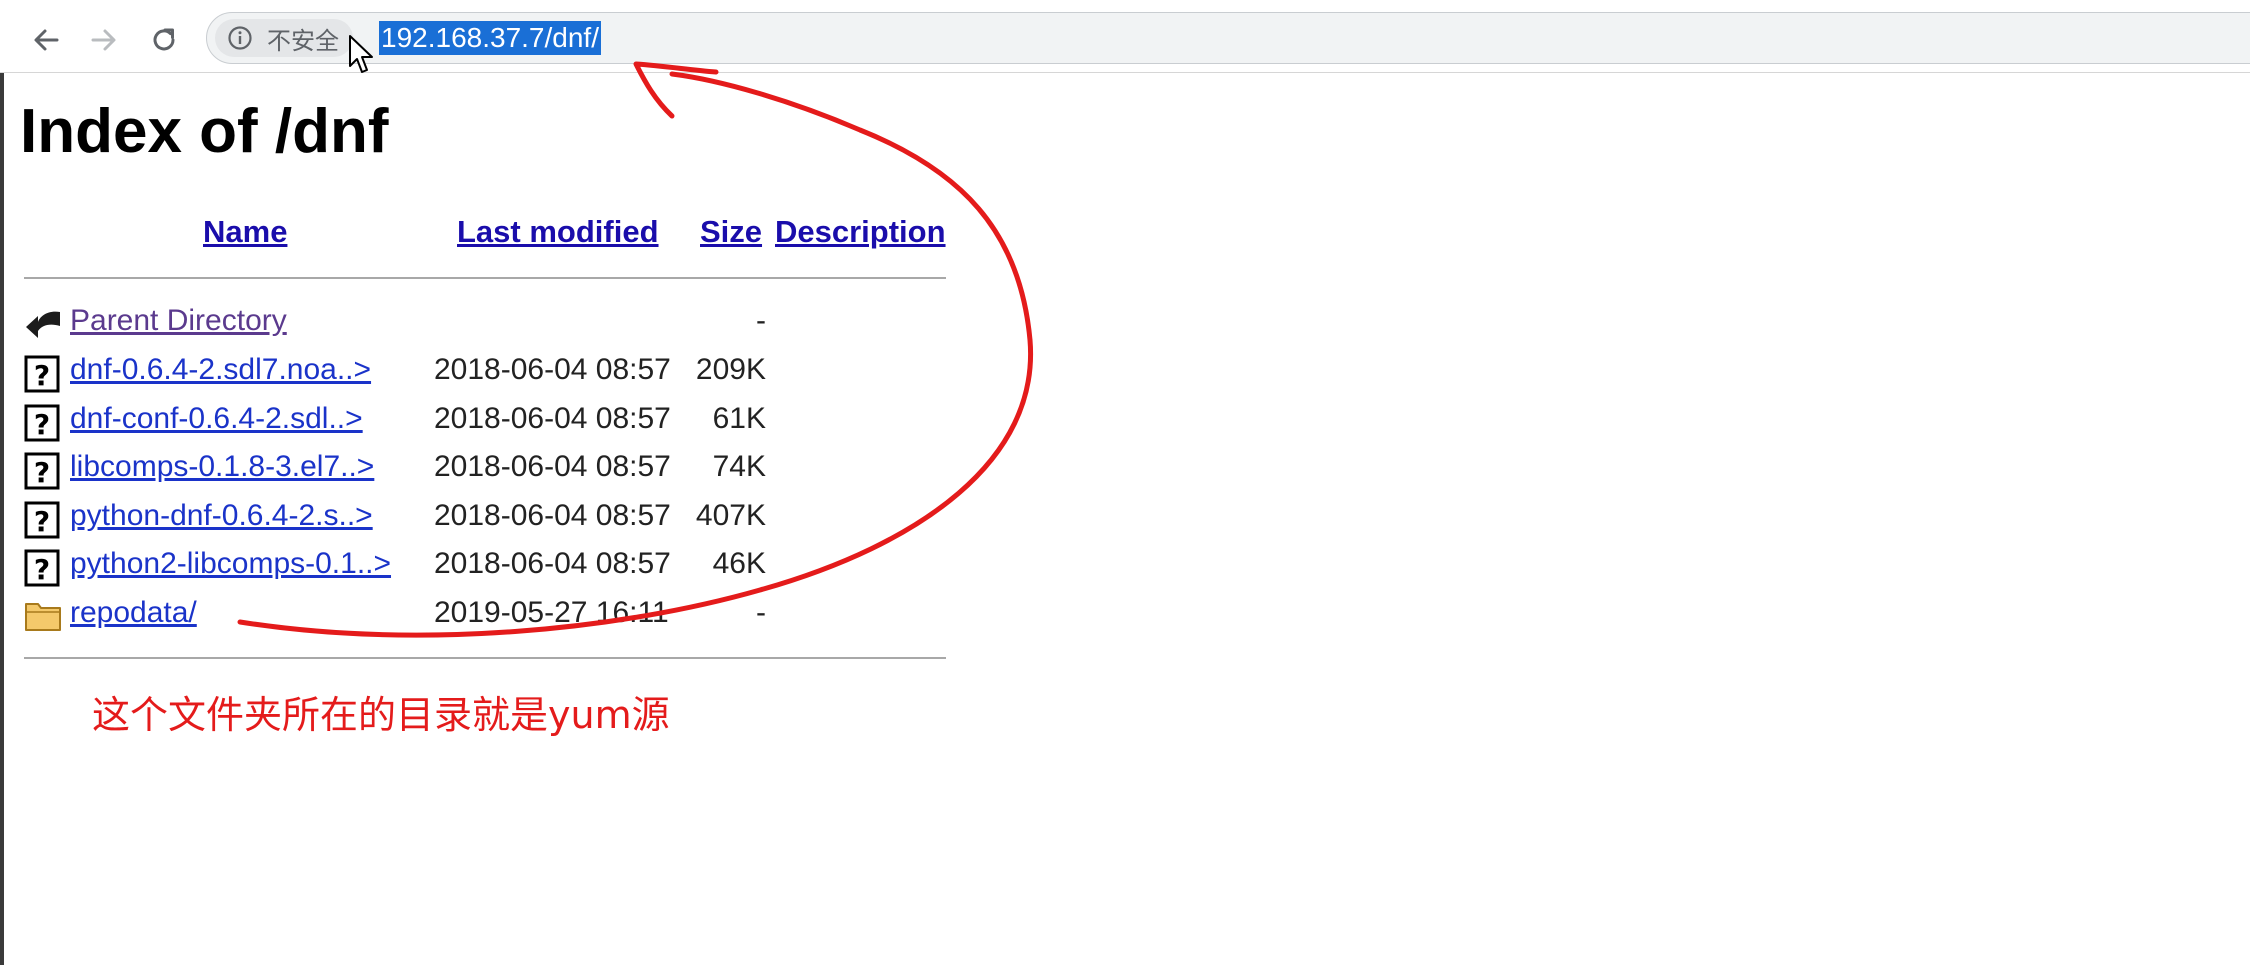  What do you see at coordinates (220, 370) in the screenshot?
I see `entry-link: dnf-0.6.4-2.sdl7.noa..>` at bounding box center [220, 370].